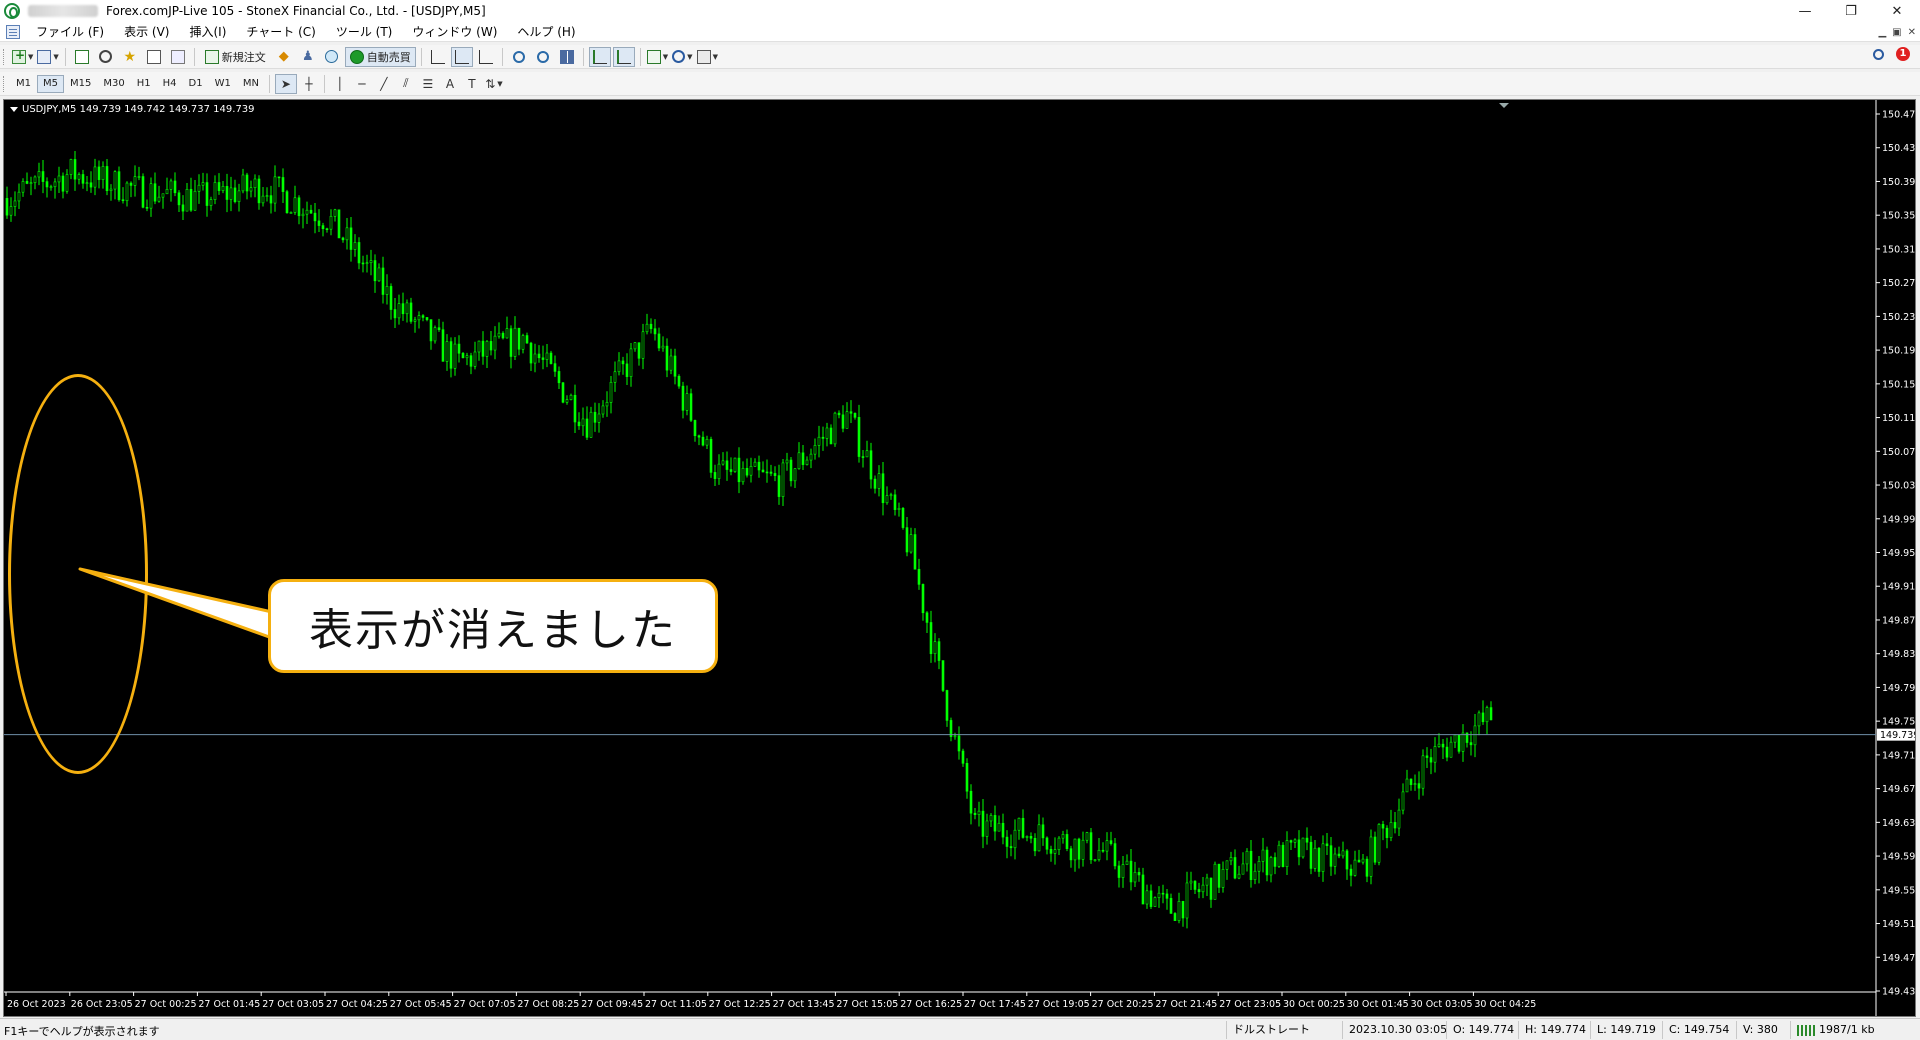  What do you see at coordinates (1882, 32) in the screenshot?
I see `mdi-minimize-icon: ▁` at bounding box center [1882, 32].